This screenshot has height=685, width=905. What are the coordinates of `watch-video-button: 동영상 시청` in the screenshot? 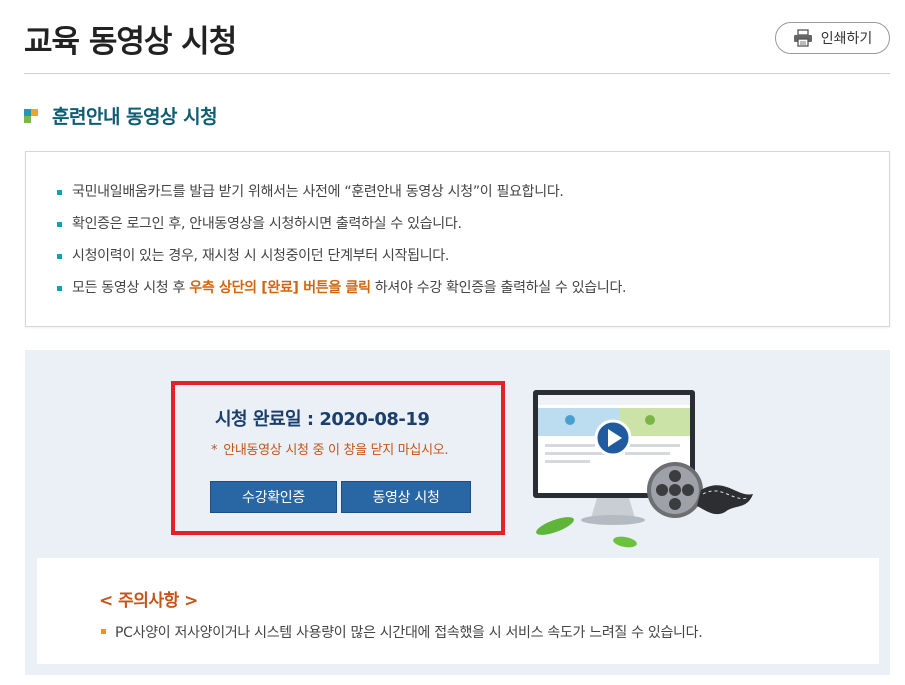 It's located at (406, 497).